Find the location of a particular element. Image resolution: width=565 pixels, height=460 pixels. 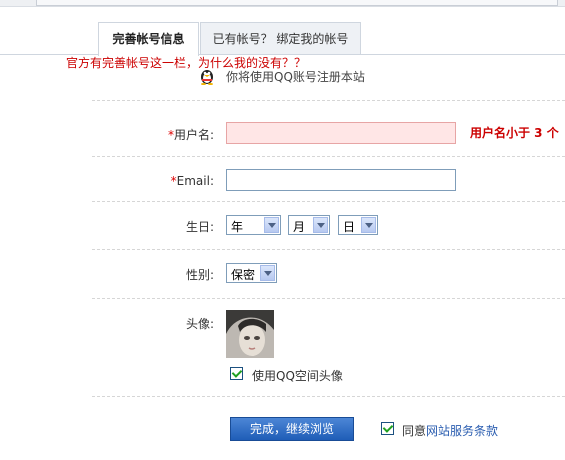

birth-month-select: 月 is located at coordinates (309, 225).